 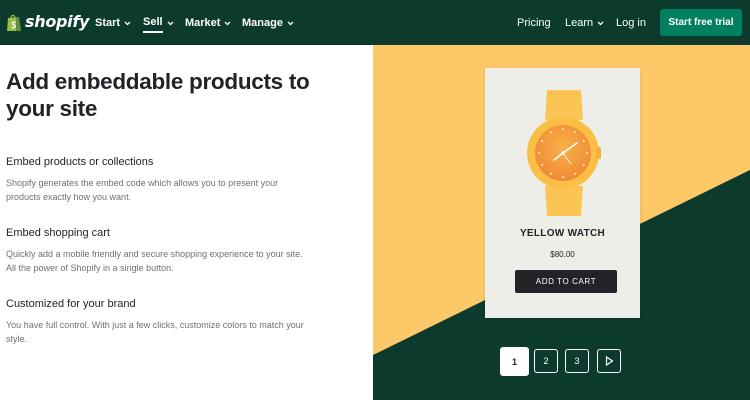 What do you see at coordinates (153, 23) in the screenshot?
I see `nav-sell-label: Sell` at bounding box center [153, 23].